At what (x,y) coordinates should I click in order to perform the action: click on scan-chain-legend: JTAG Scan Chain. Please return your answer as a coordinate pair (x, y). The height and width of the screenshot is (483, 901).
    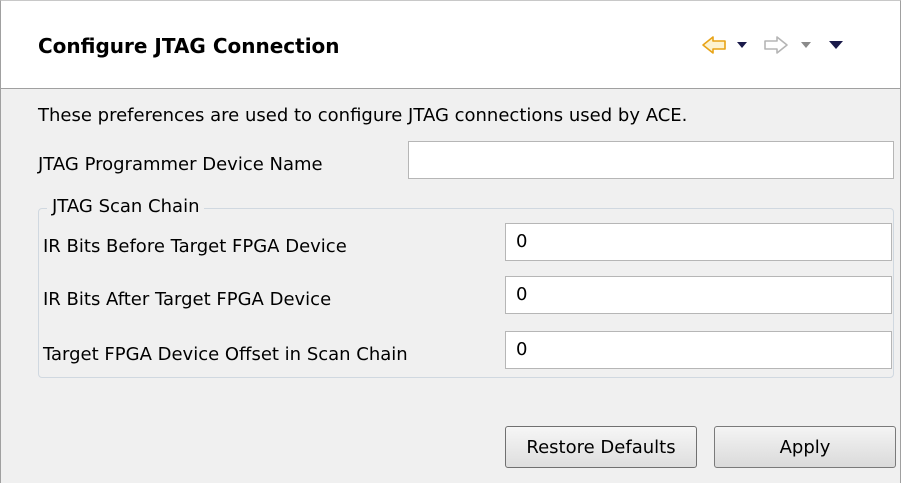
    Looking at the image, I should click on (126, 206).